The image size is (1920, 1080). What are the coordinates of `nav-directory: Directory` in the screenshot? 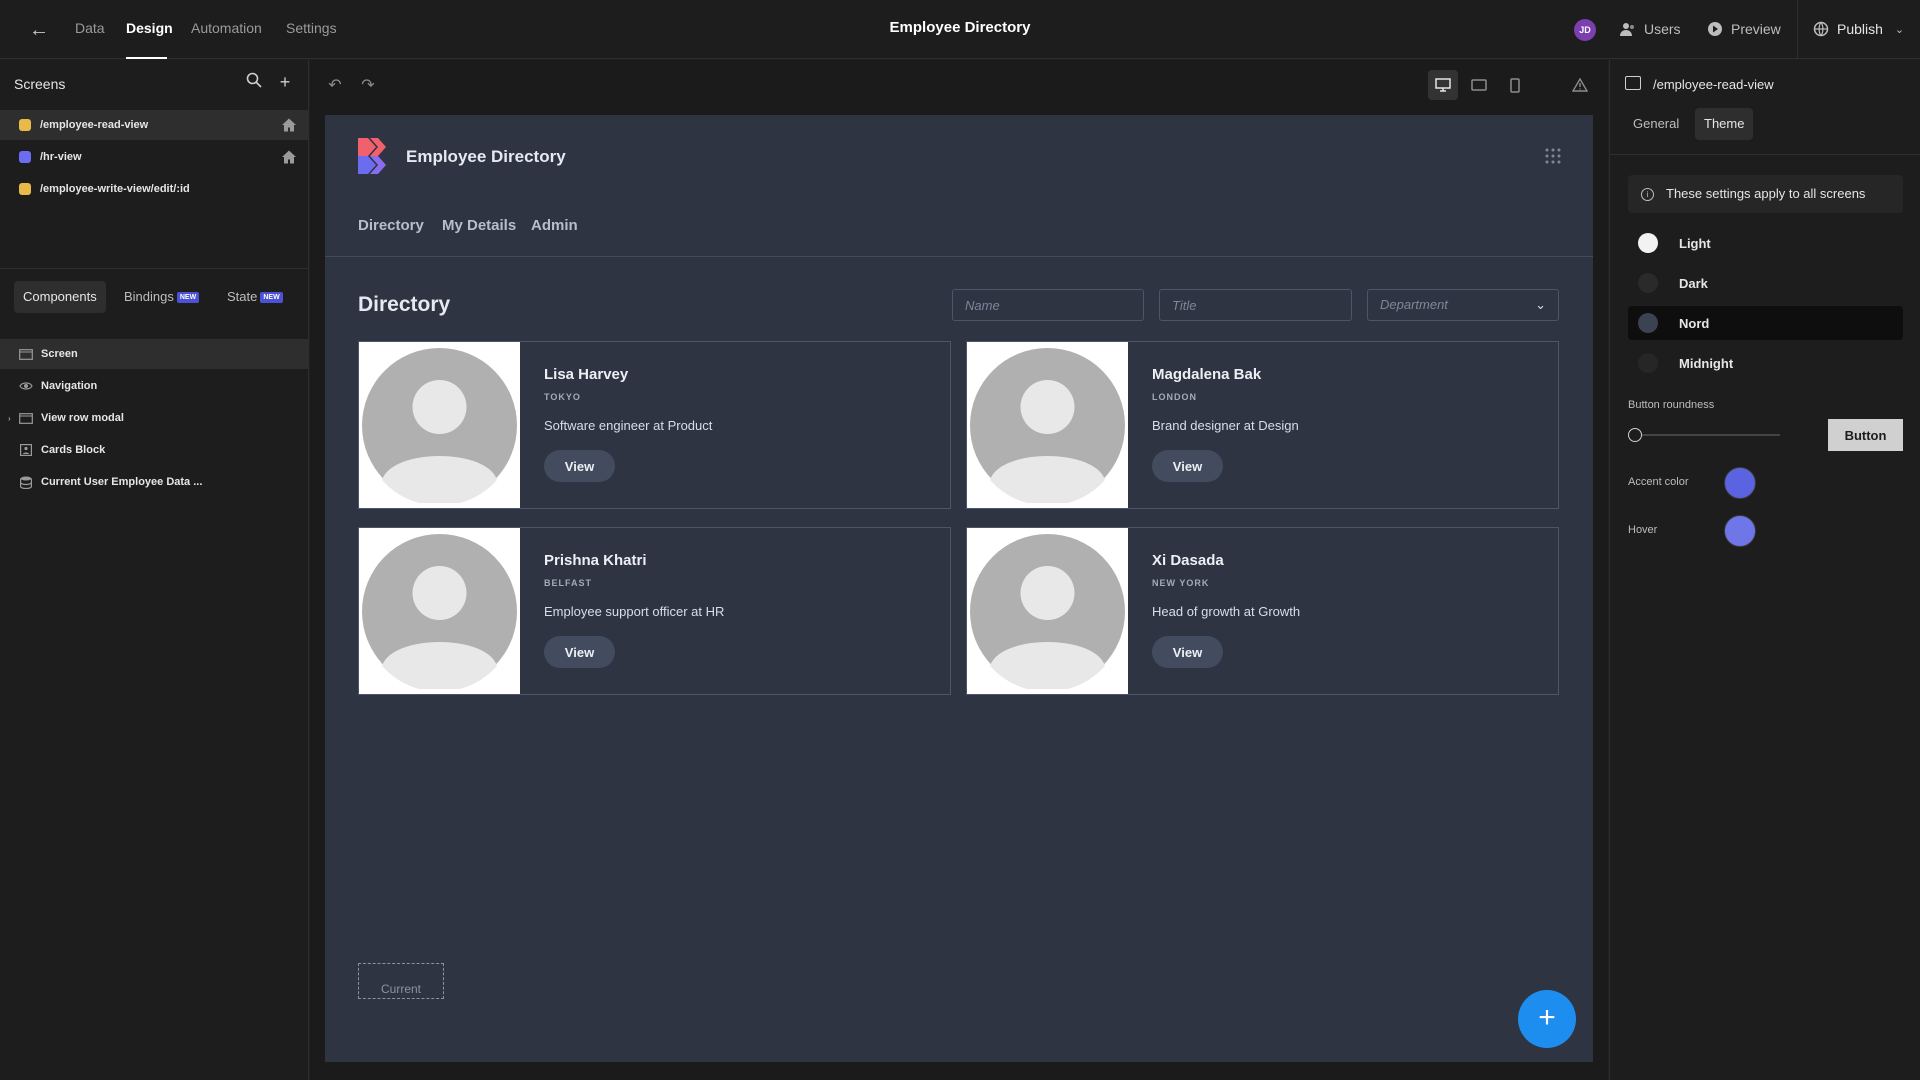 It's located at (391, 225).